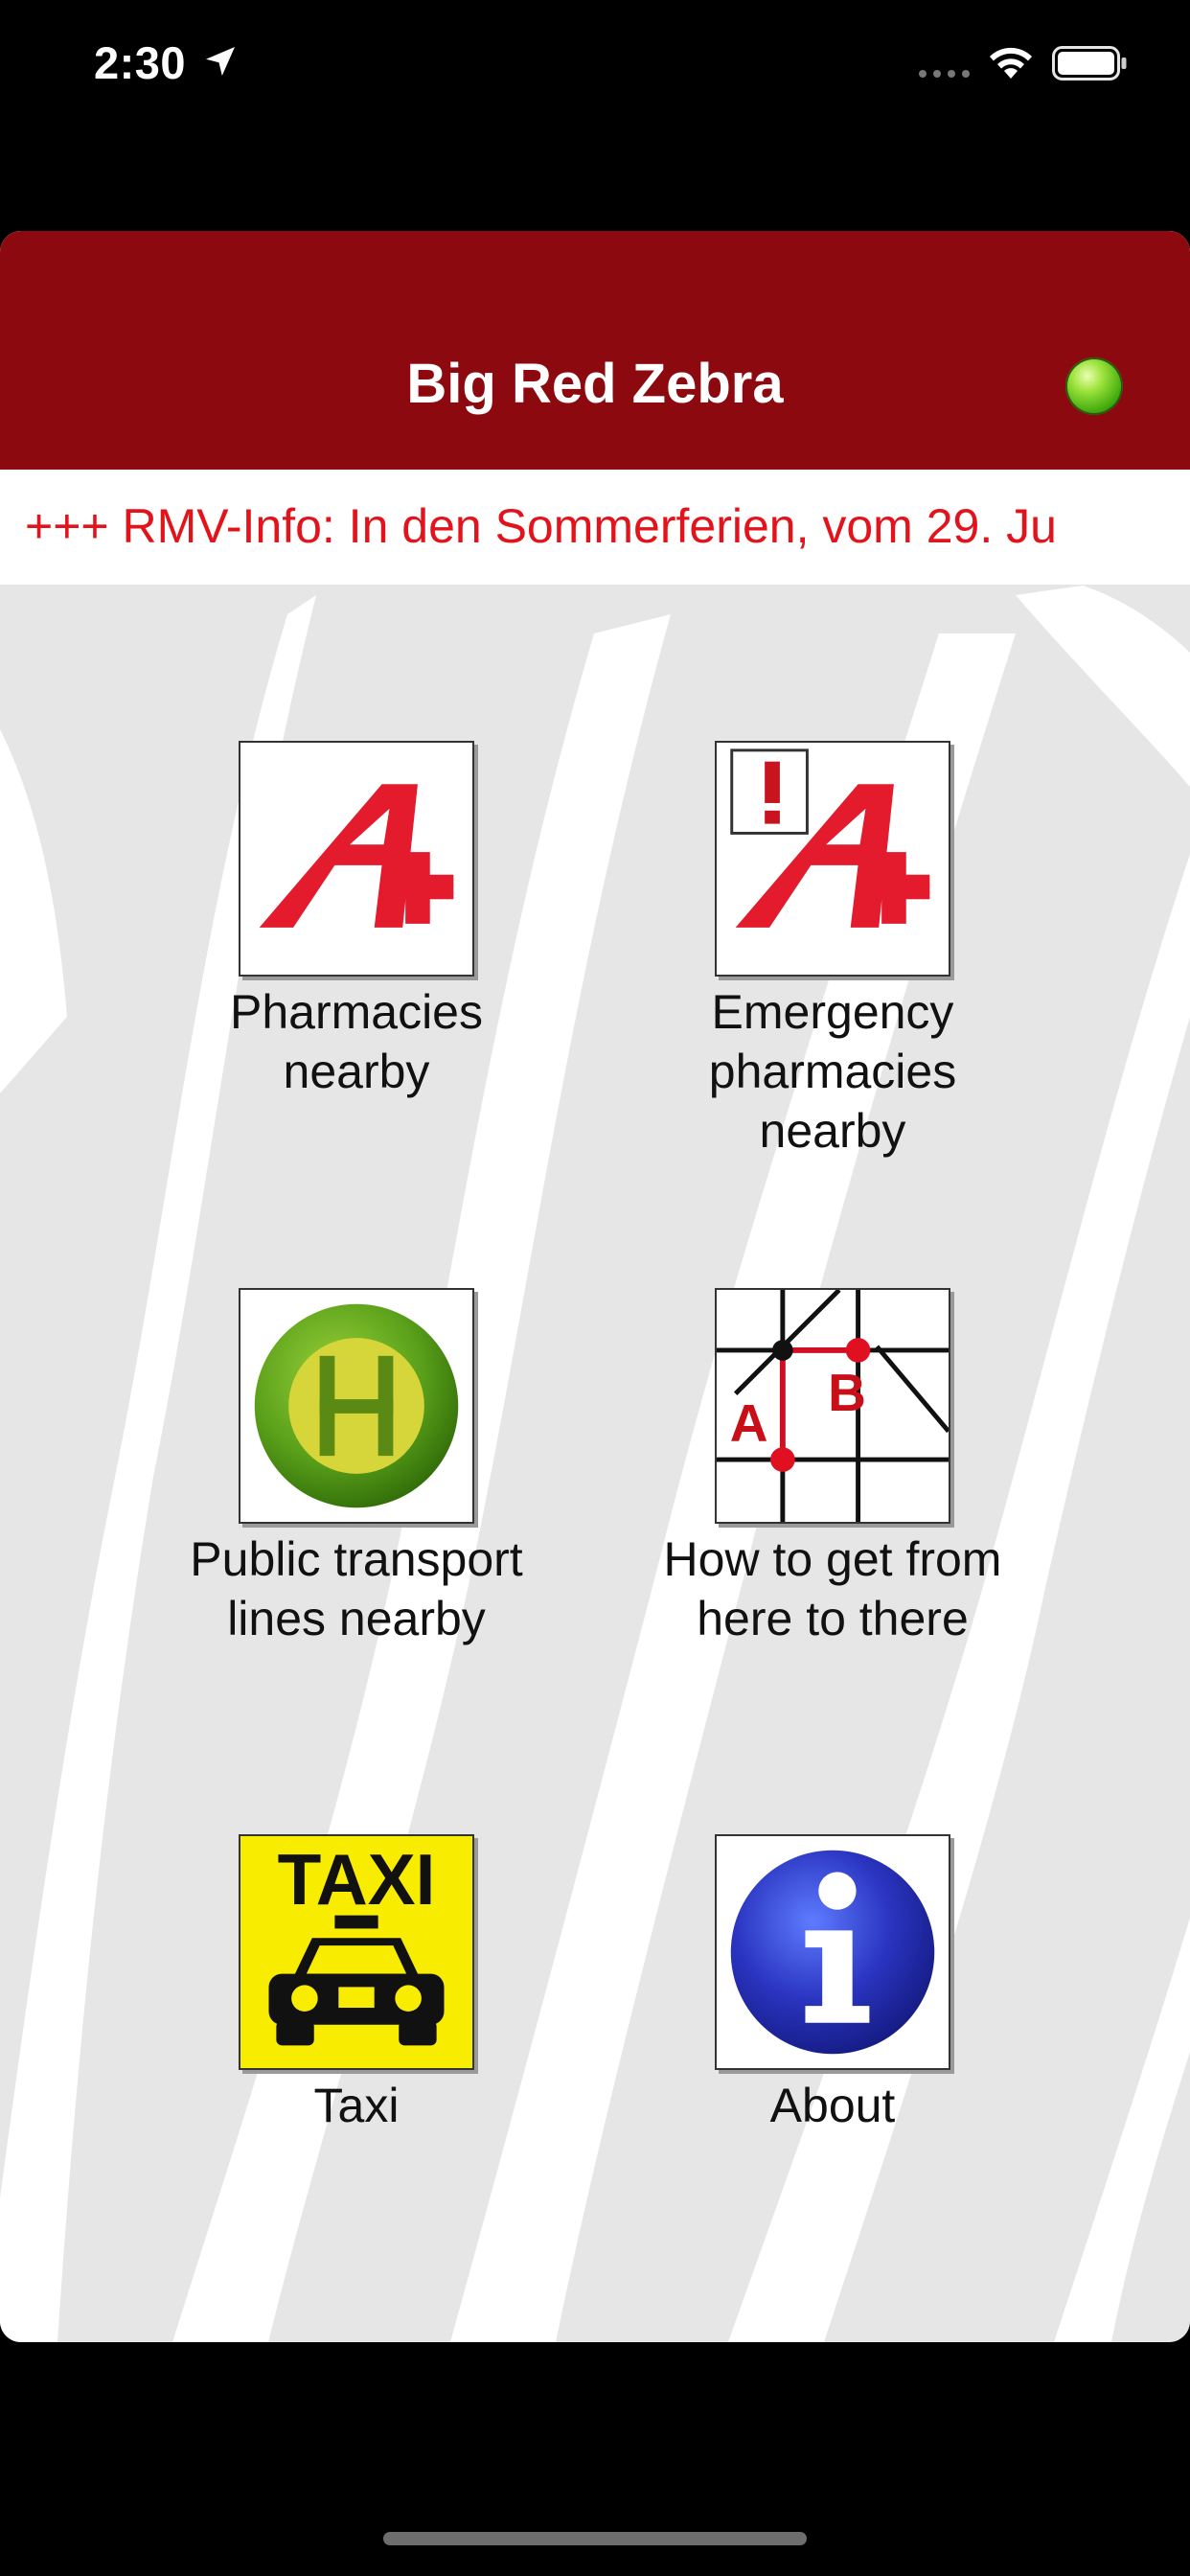 The height and width of the screenshot is (2576, 1190). I want to click on navigation-bar: Big Red Zebra, so click(595, 350).